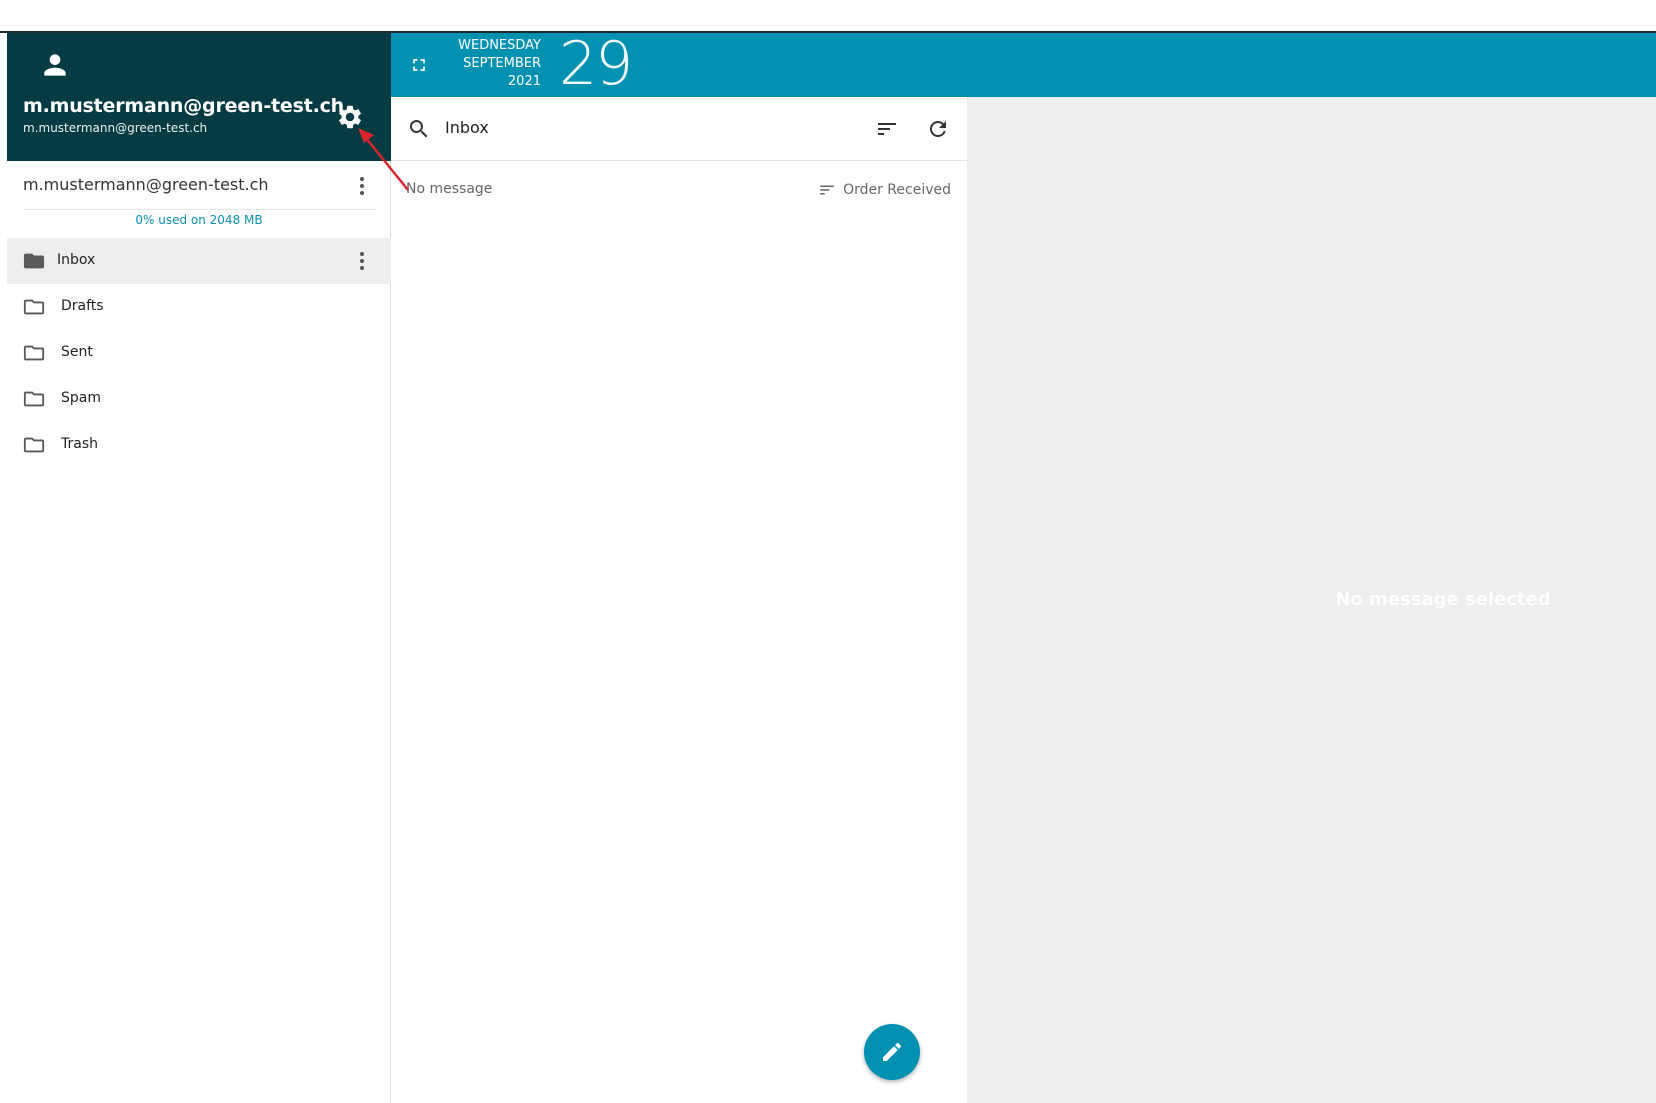  I want to click on search-icon, so click(419, 129).